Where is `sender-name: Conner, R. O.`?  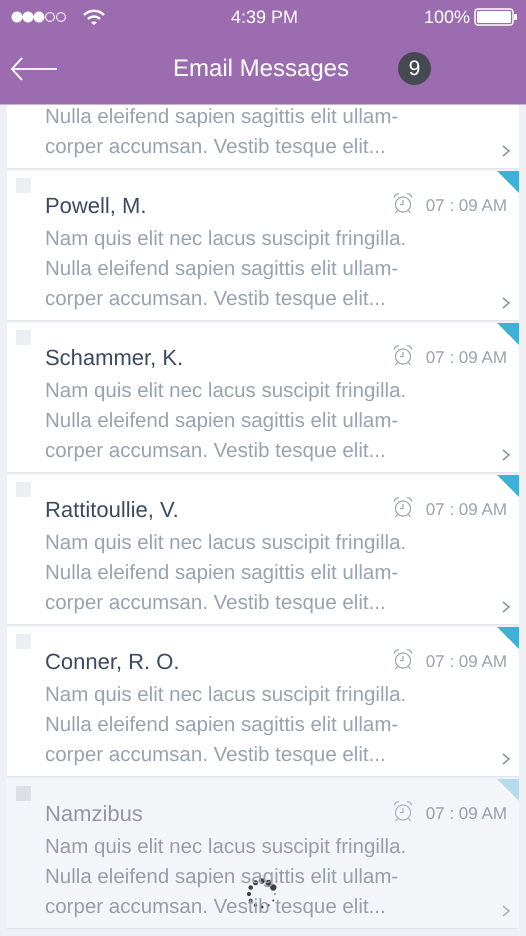
sender-name: Conner, R. O. is located at coordinates (112, 662).